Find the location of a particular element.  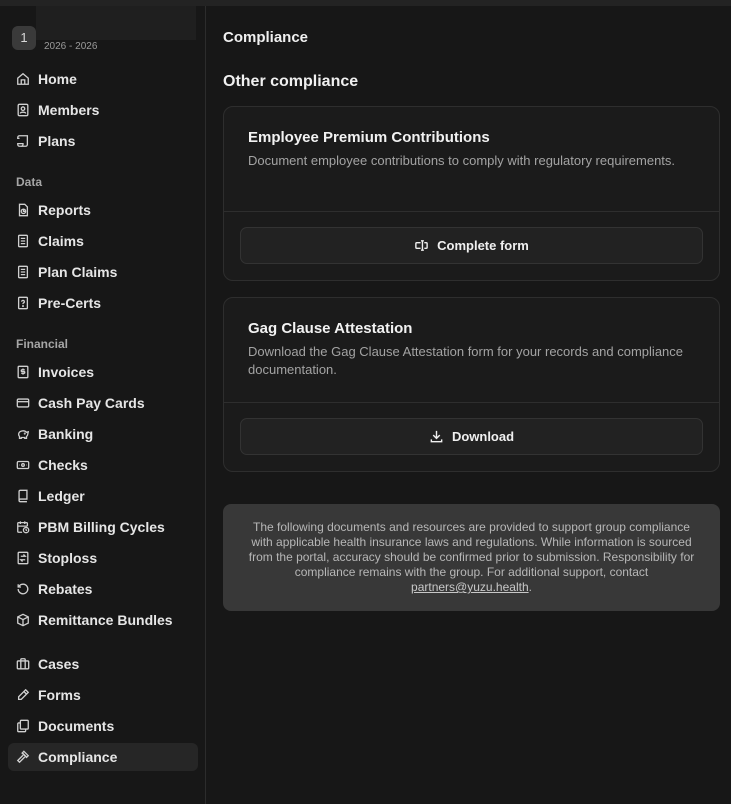

complete-form-button: Complete form is located at coordinates (471, 245).